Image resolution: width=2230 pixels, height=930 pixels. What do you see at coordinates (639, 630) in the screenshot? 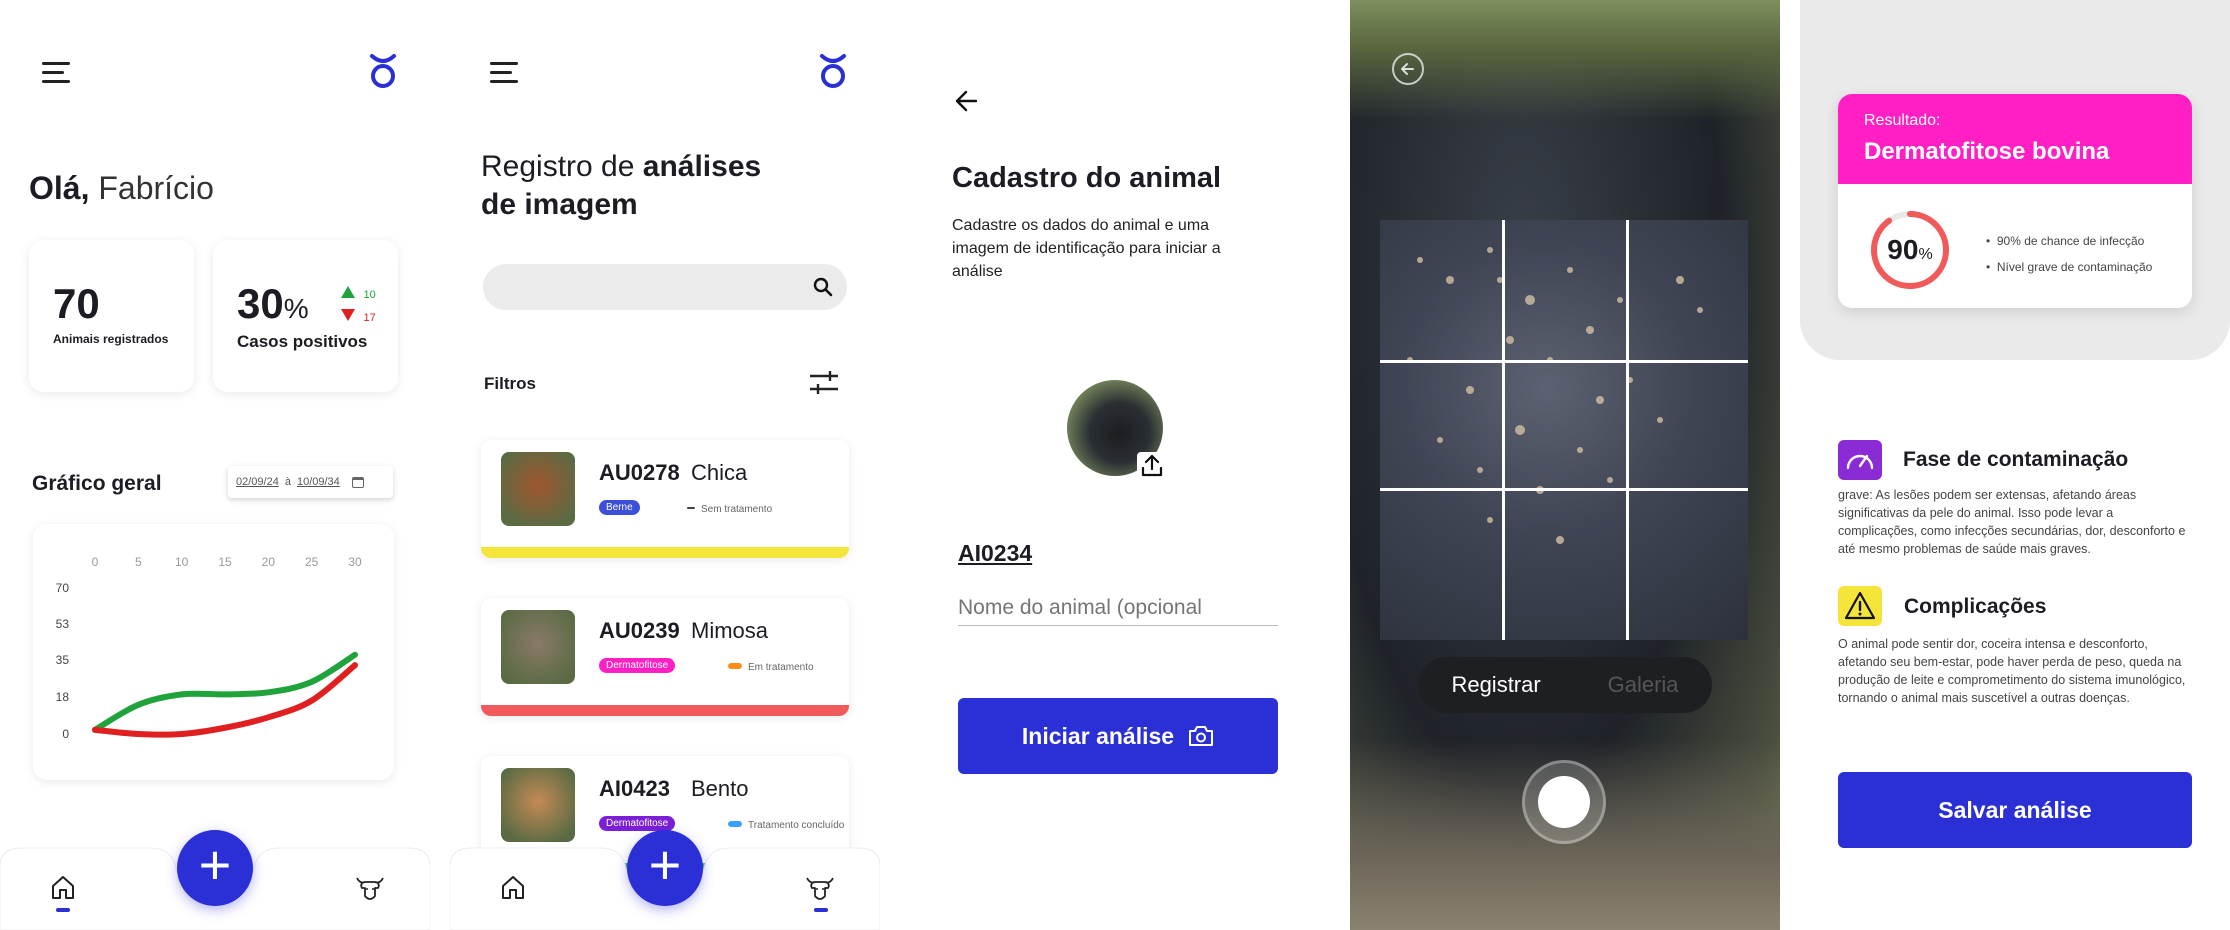
I see `animal-code: AU0239` at bounding box center [639, 630].